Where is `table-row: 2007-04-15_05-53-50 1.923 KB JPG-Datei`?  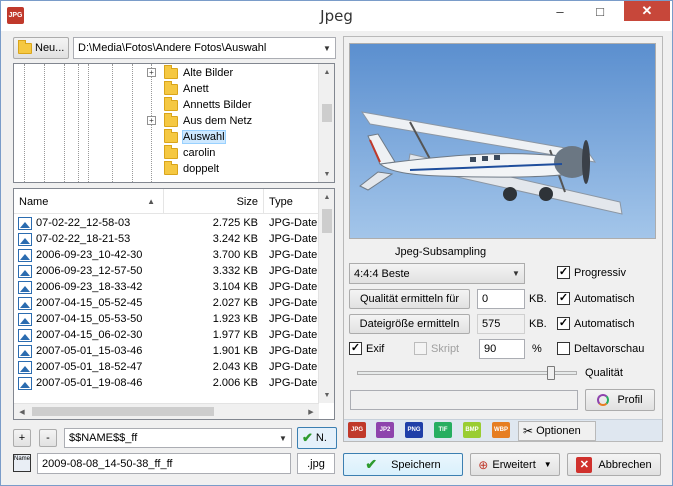 table-row: 2007-04-15_05-53-50 1.923 KB JPG-Datei is located at coordinates (166, 319).